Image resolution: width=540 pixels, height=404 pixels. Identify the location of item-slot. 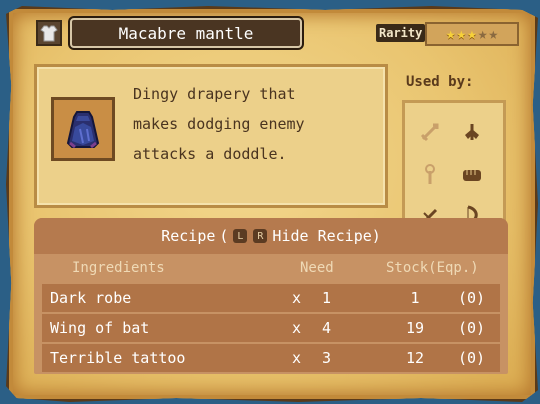
(83, 129).